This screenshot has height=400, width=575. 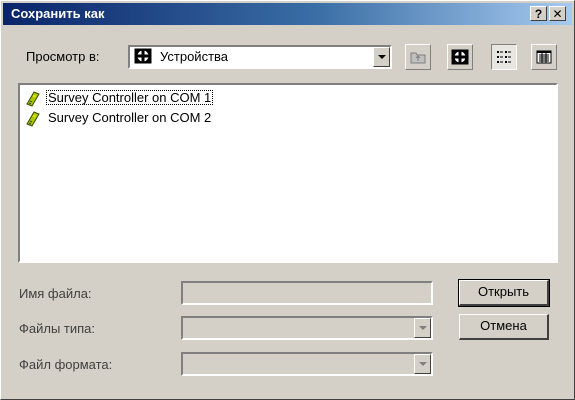 I want to click on lookin-value: Устройства, so click(x=194, y=56).